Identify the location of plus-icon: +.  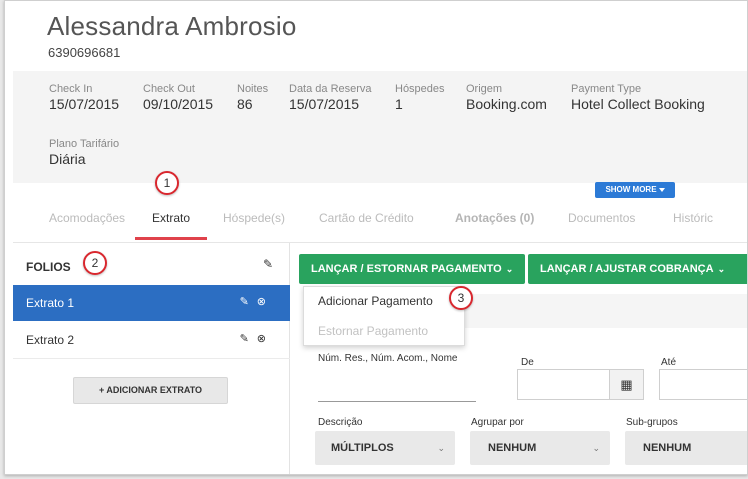
(101, 390).